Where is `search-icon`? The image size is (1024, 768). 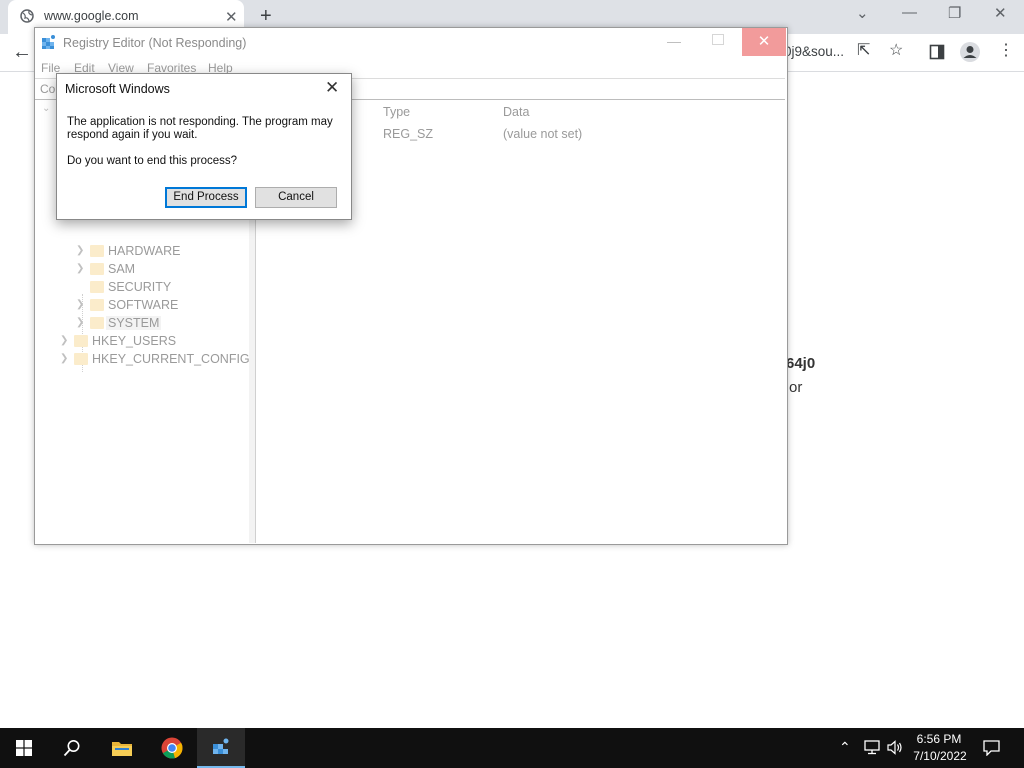 search-icon is located at coordinates (71, 748).